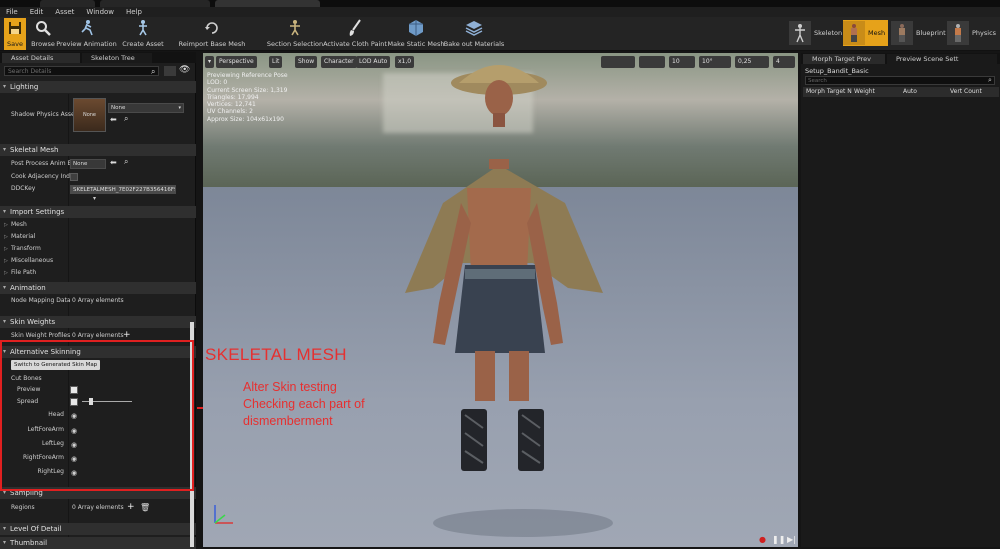  I want to click on mode-blueprint-button: Blueprint, so click(918, 33).